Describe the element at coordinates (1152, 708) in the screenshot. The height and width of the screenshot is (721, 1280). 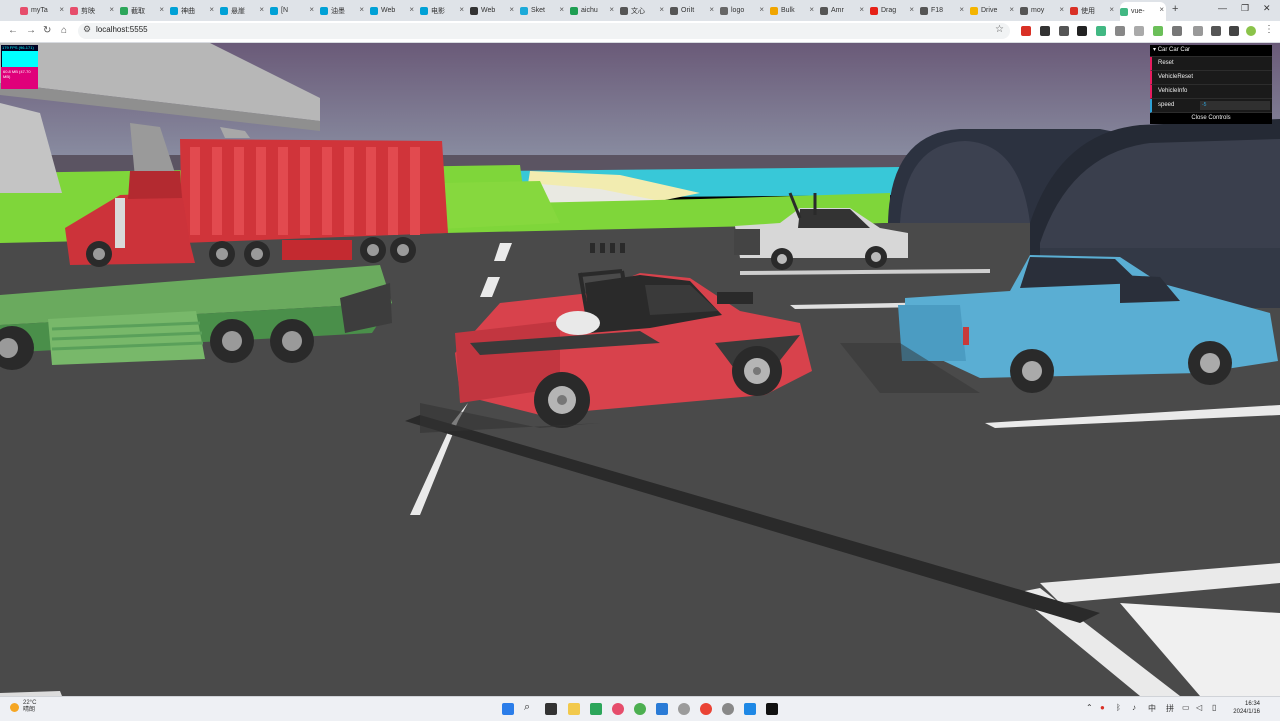
I see `ime-language: 中` at that location.